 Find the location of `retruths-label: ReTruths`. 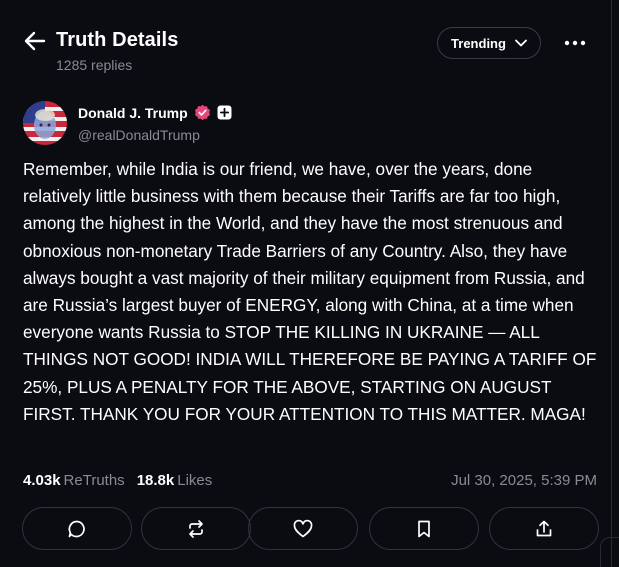

retruths-label: ReTruths is located at coordinates (94, 480).